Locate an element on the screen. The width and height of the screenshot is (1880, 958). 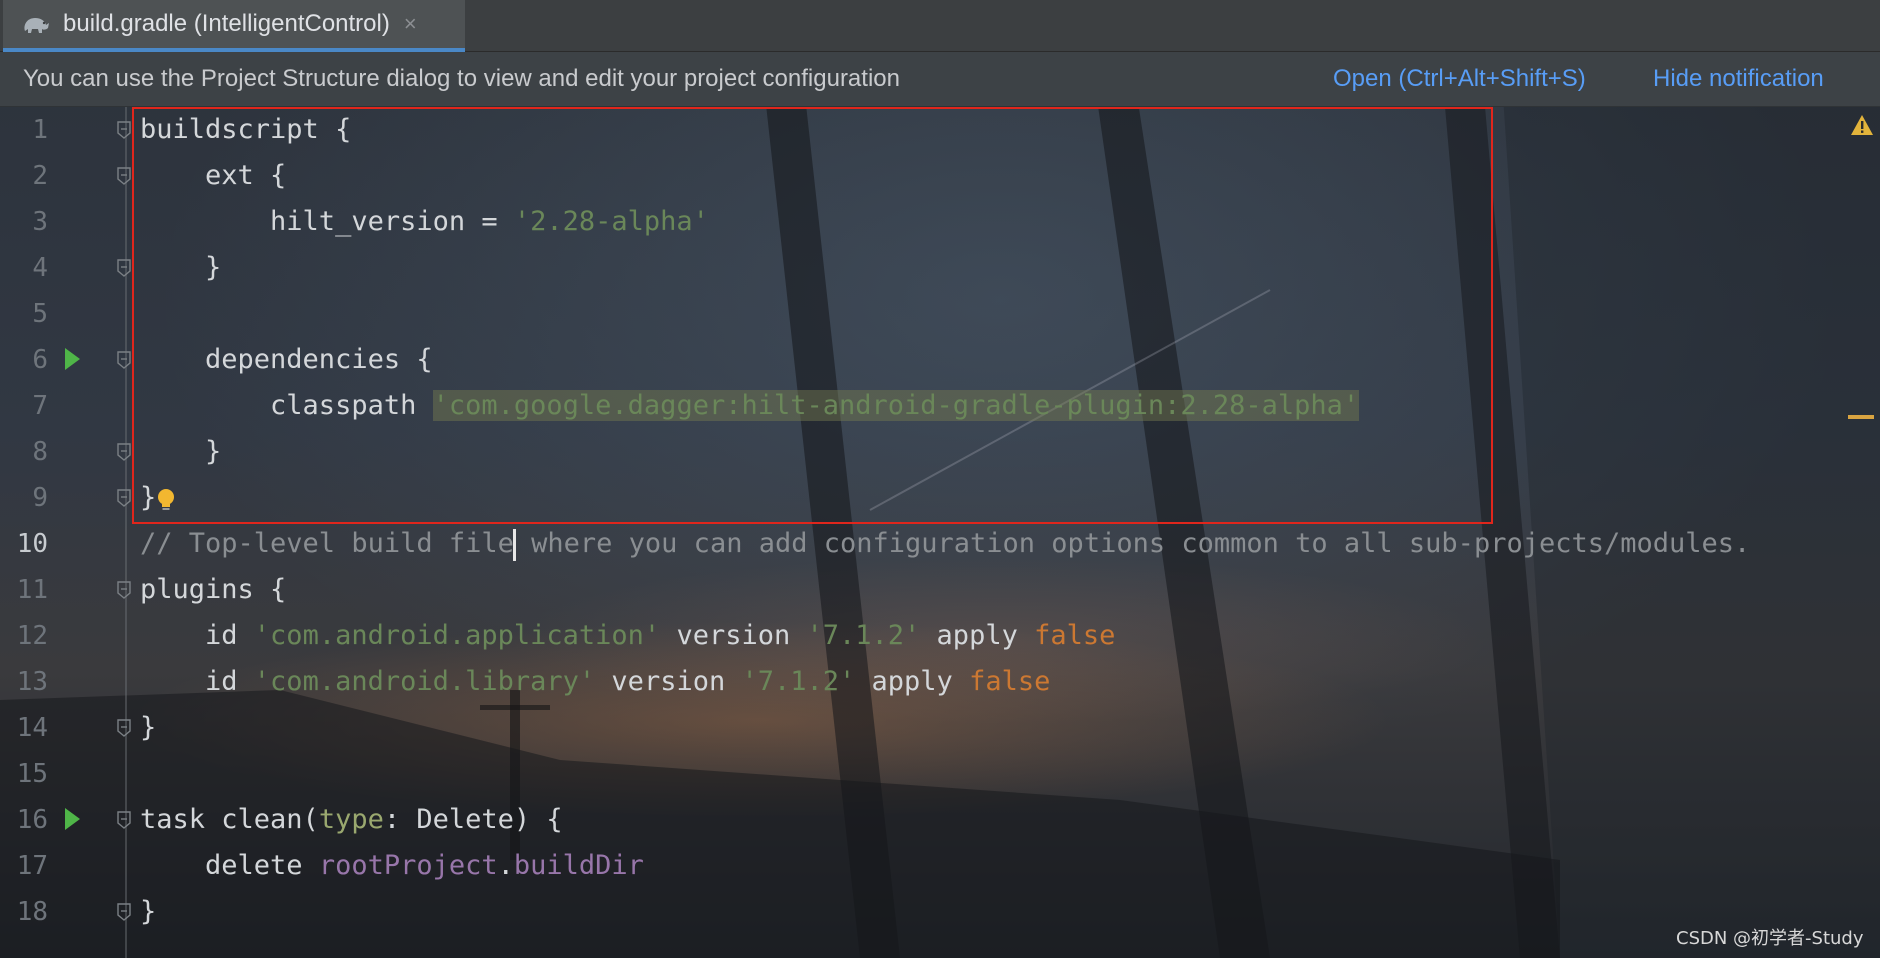
line-number: 15 is located at coordinates (32, 774).